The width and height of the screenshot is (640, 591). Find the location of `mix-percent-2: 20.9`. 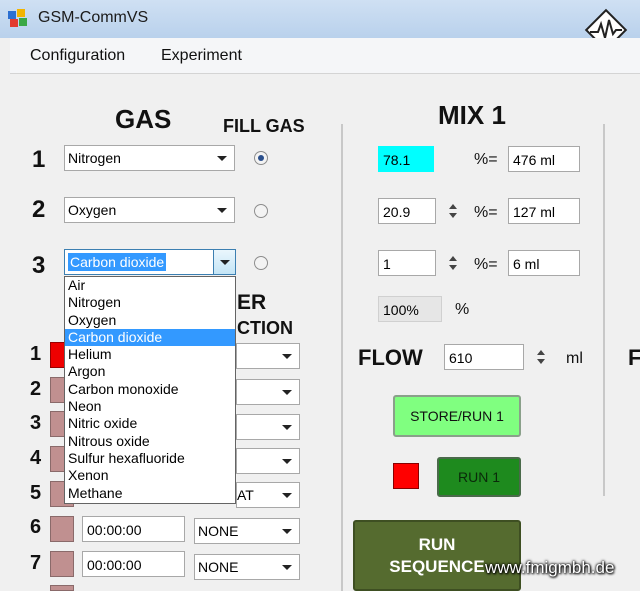

mix-percent-2: 20.9 is located at coordinates (407, 211).